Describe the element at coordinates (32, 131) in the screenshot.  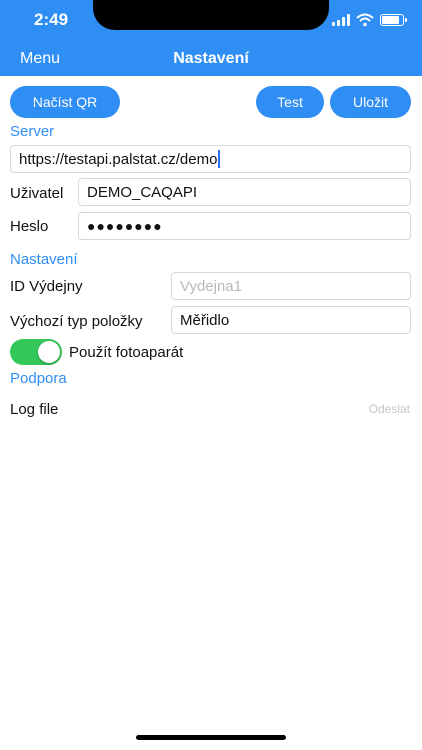
I see `server-section-title: Server` at that location.